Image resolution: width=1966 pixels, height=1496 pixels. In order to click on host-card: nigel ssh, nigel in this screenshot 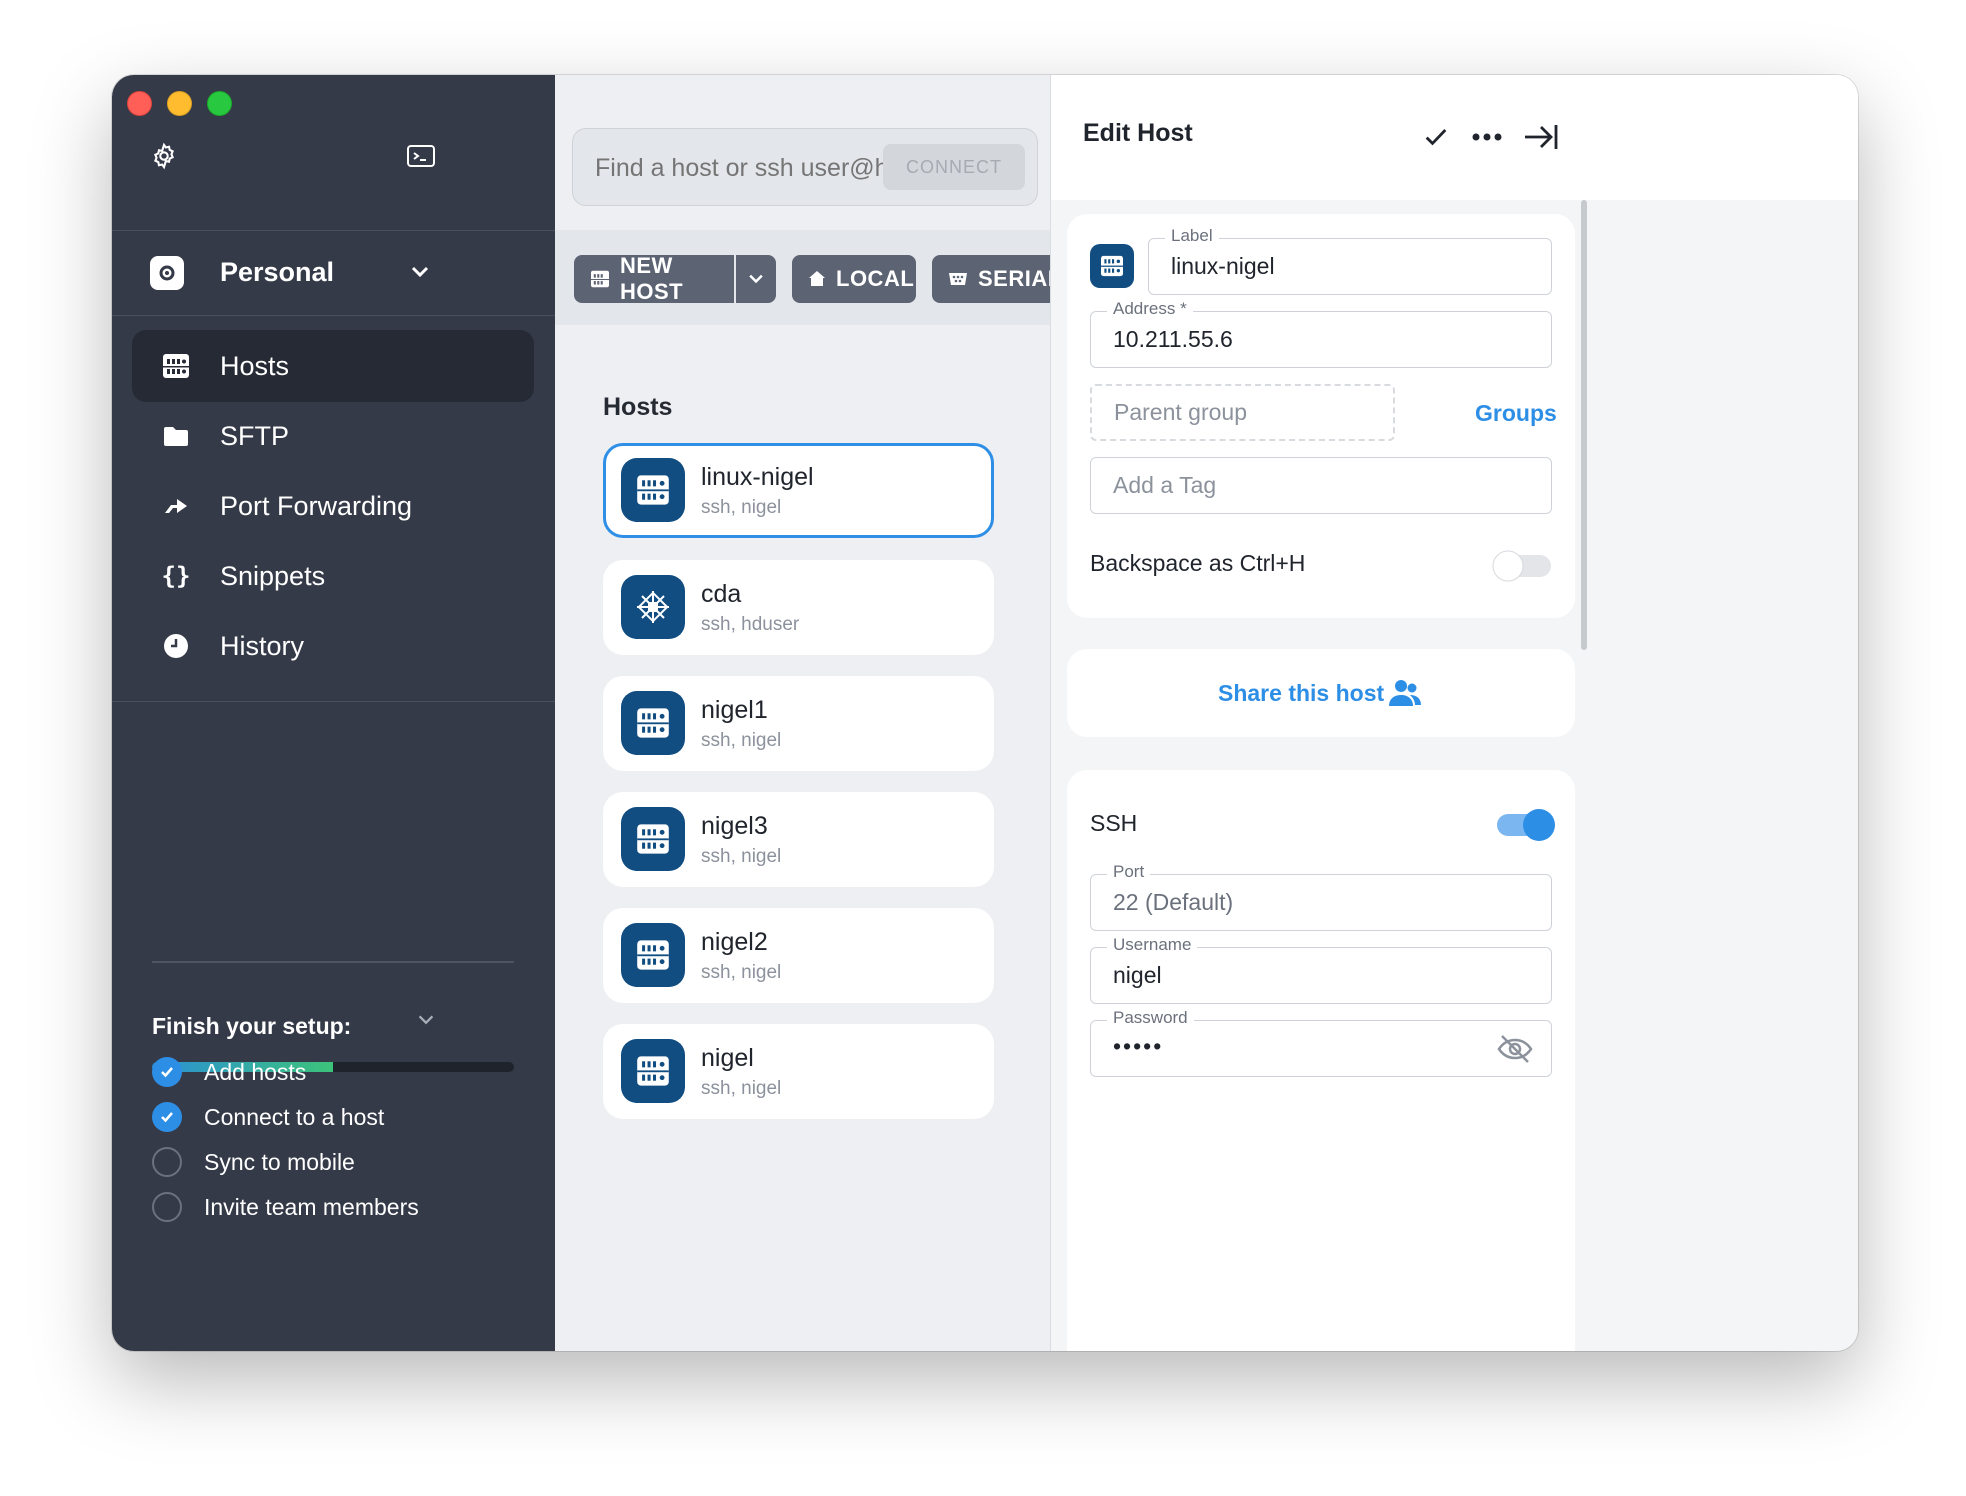, I will do `click(798, 1071)`.